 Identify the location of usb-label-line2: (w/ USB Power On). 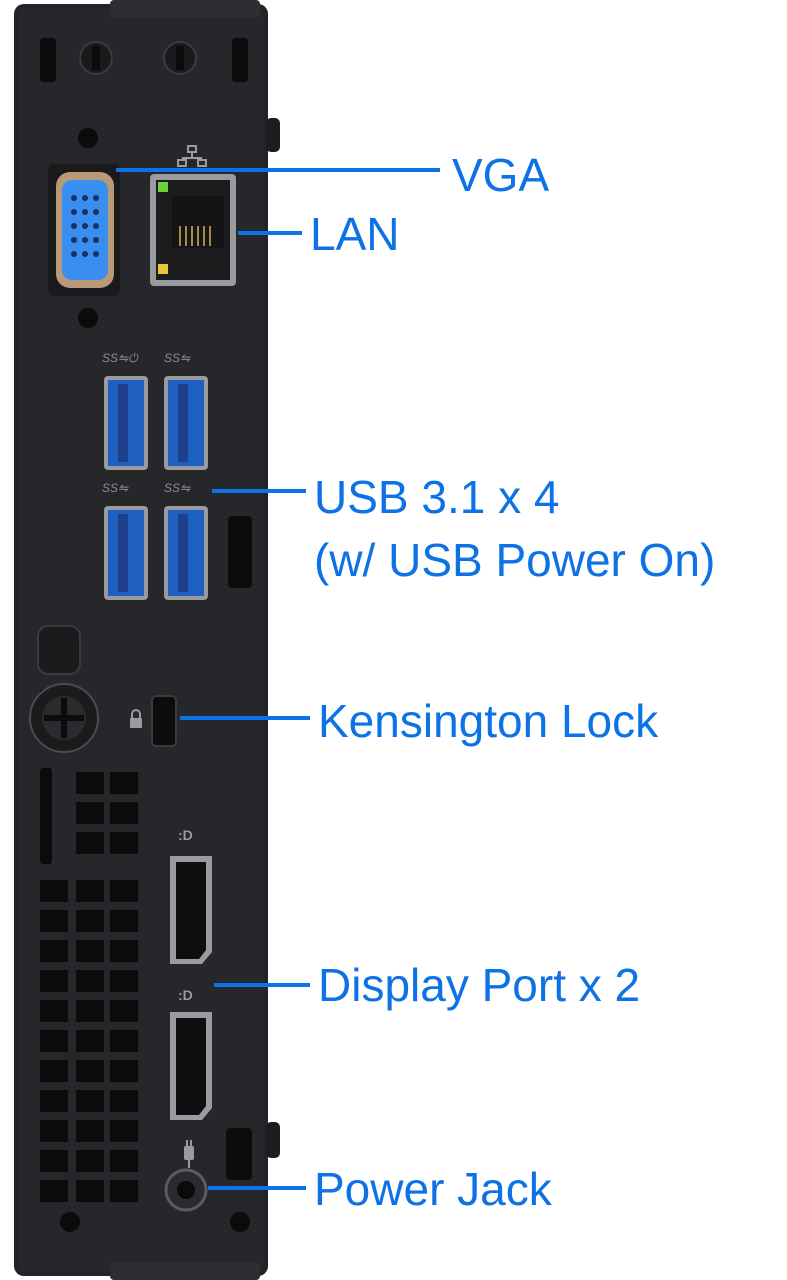
(515, 560).